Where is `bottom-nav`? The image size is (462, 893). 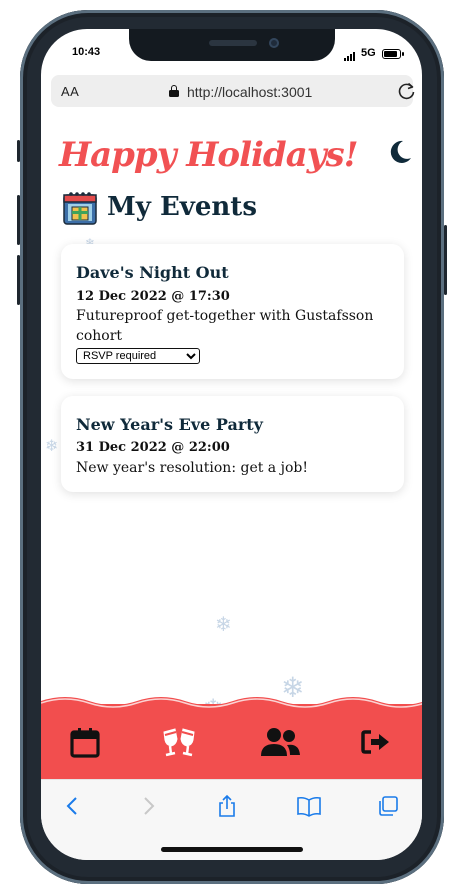
bottom-nav is located at coordinates (231, 738).